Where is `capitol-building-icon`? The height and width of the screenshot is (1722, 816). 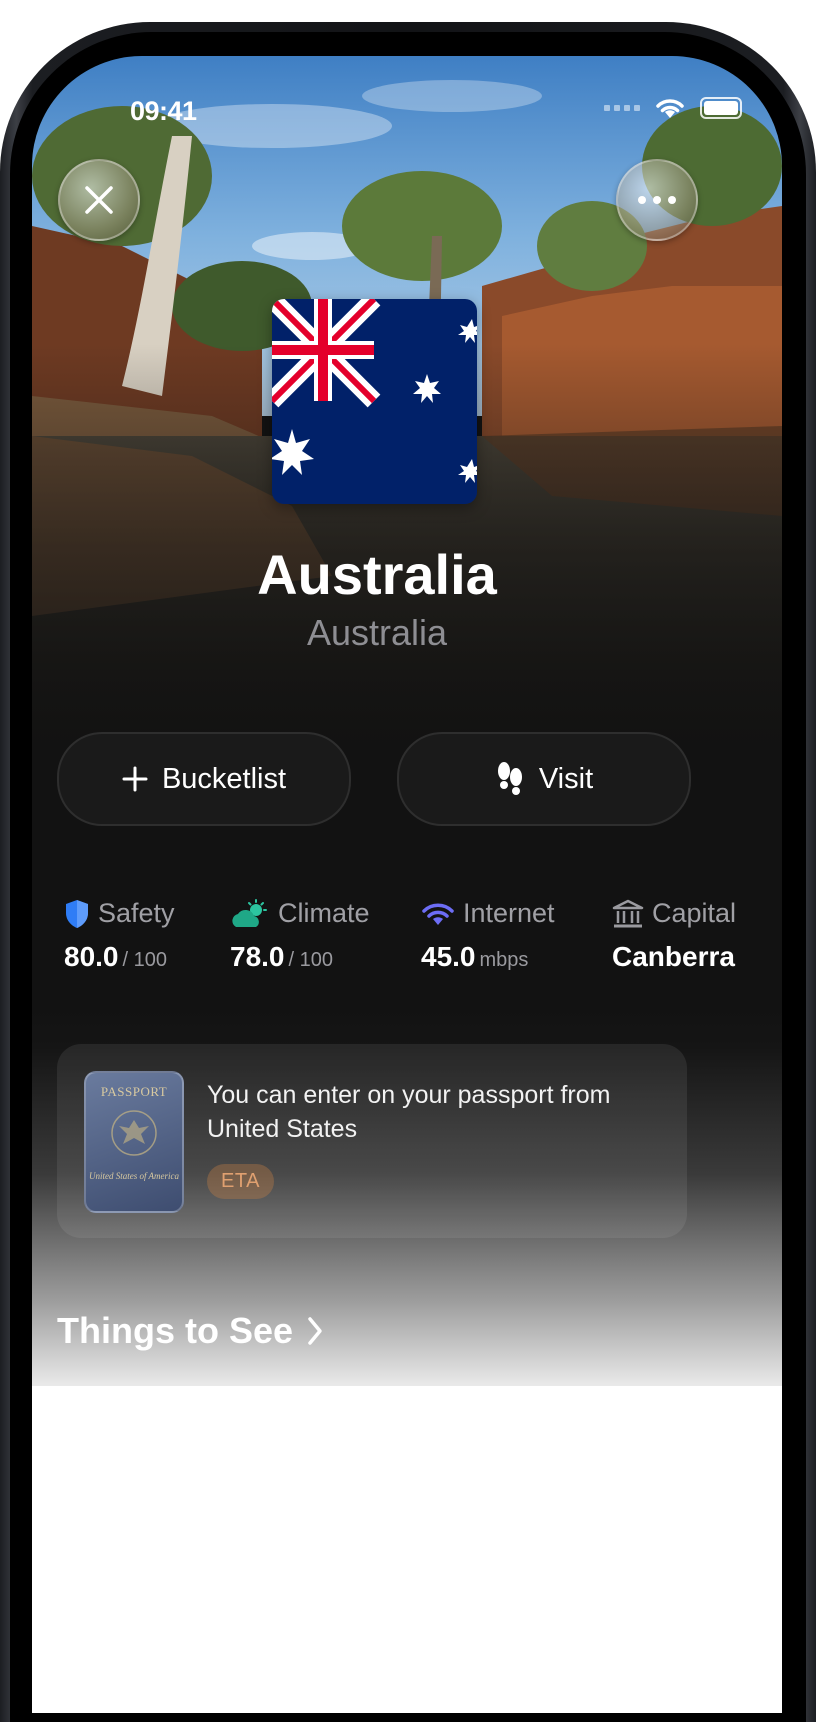 capitol-building-icon is located at coordinates (628, 913).